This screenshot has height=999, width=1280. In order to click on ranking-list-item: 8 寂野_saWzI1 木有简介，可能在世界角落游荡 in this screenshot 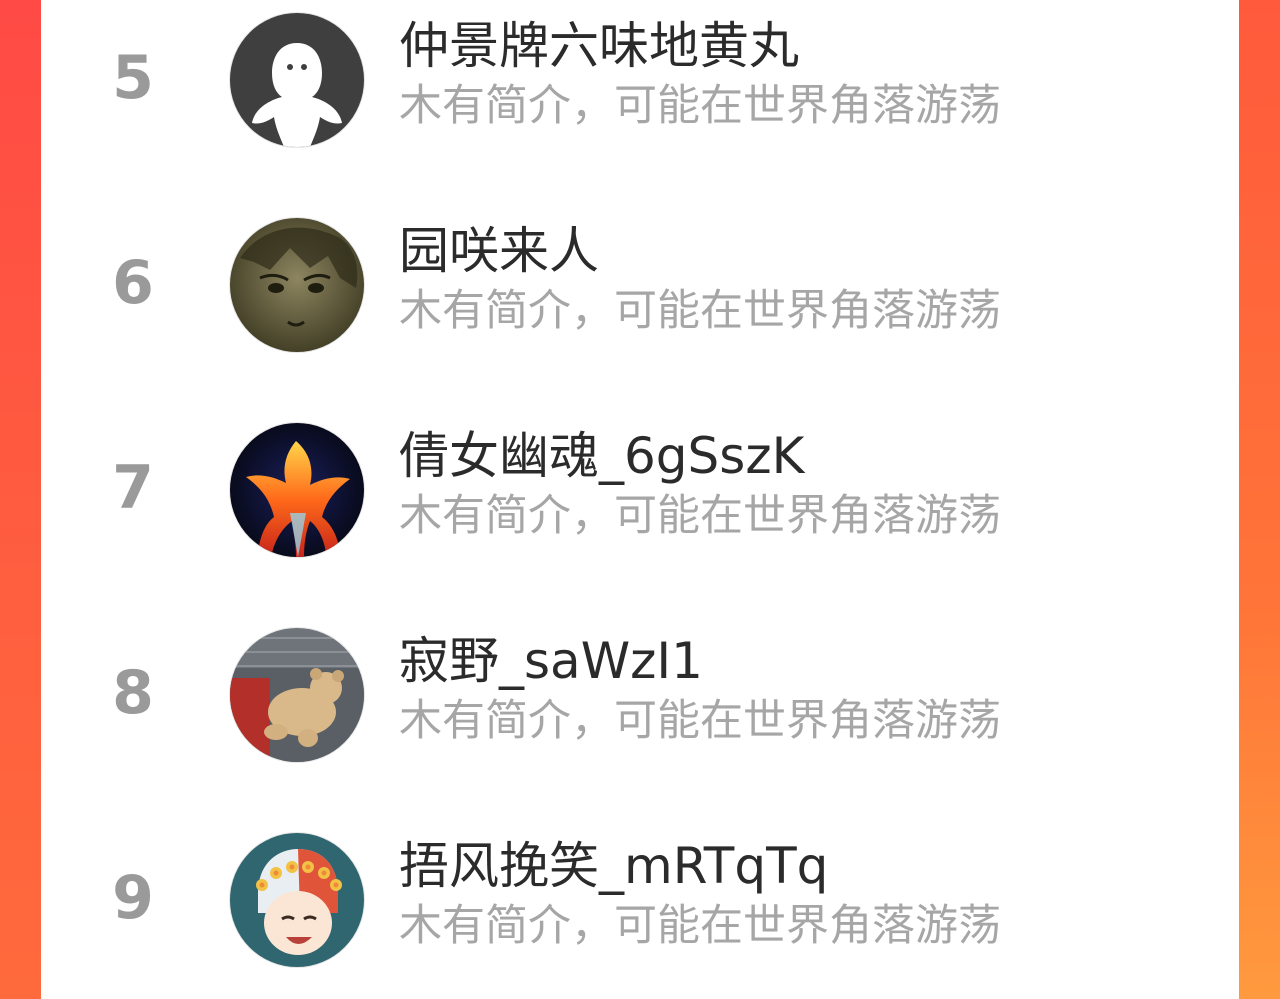, I will do `click(640, 690)`.